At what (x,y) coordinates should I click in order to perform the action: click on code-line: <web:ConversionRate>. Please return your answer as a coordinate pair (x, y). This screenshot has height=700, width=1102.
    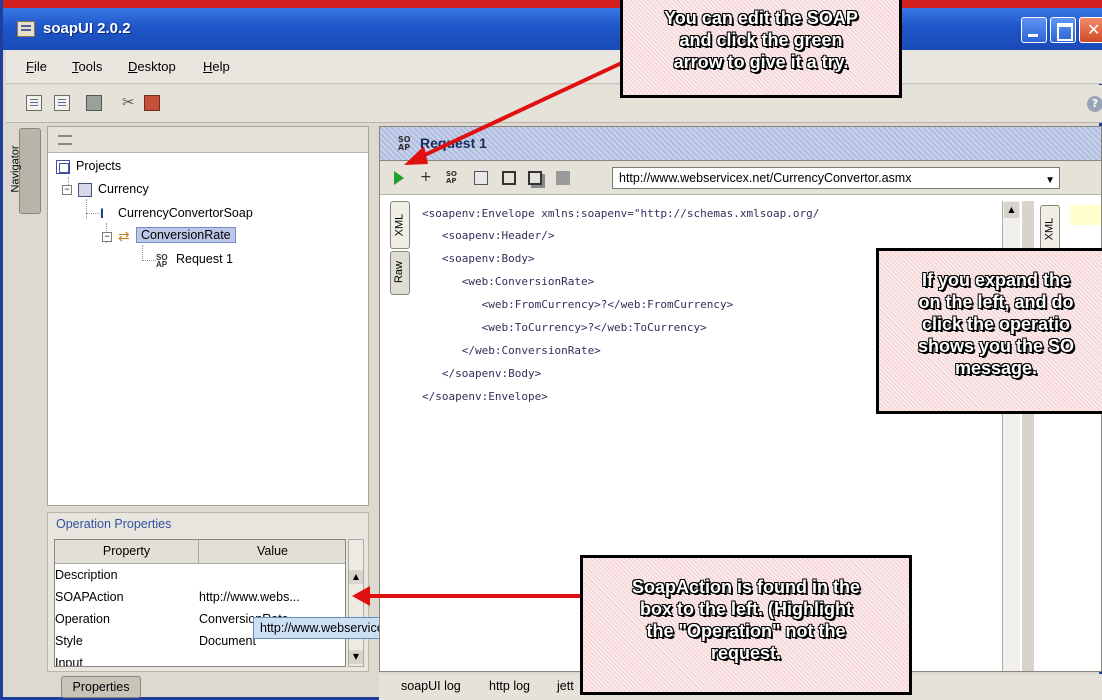
    Looking at the image, I should click on (508, 281).